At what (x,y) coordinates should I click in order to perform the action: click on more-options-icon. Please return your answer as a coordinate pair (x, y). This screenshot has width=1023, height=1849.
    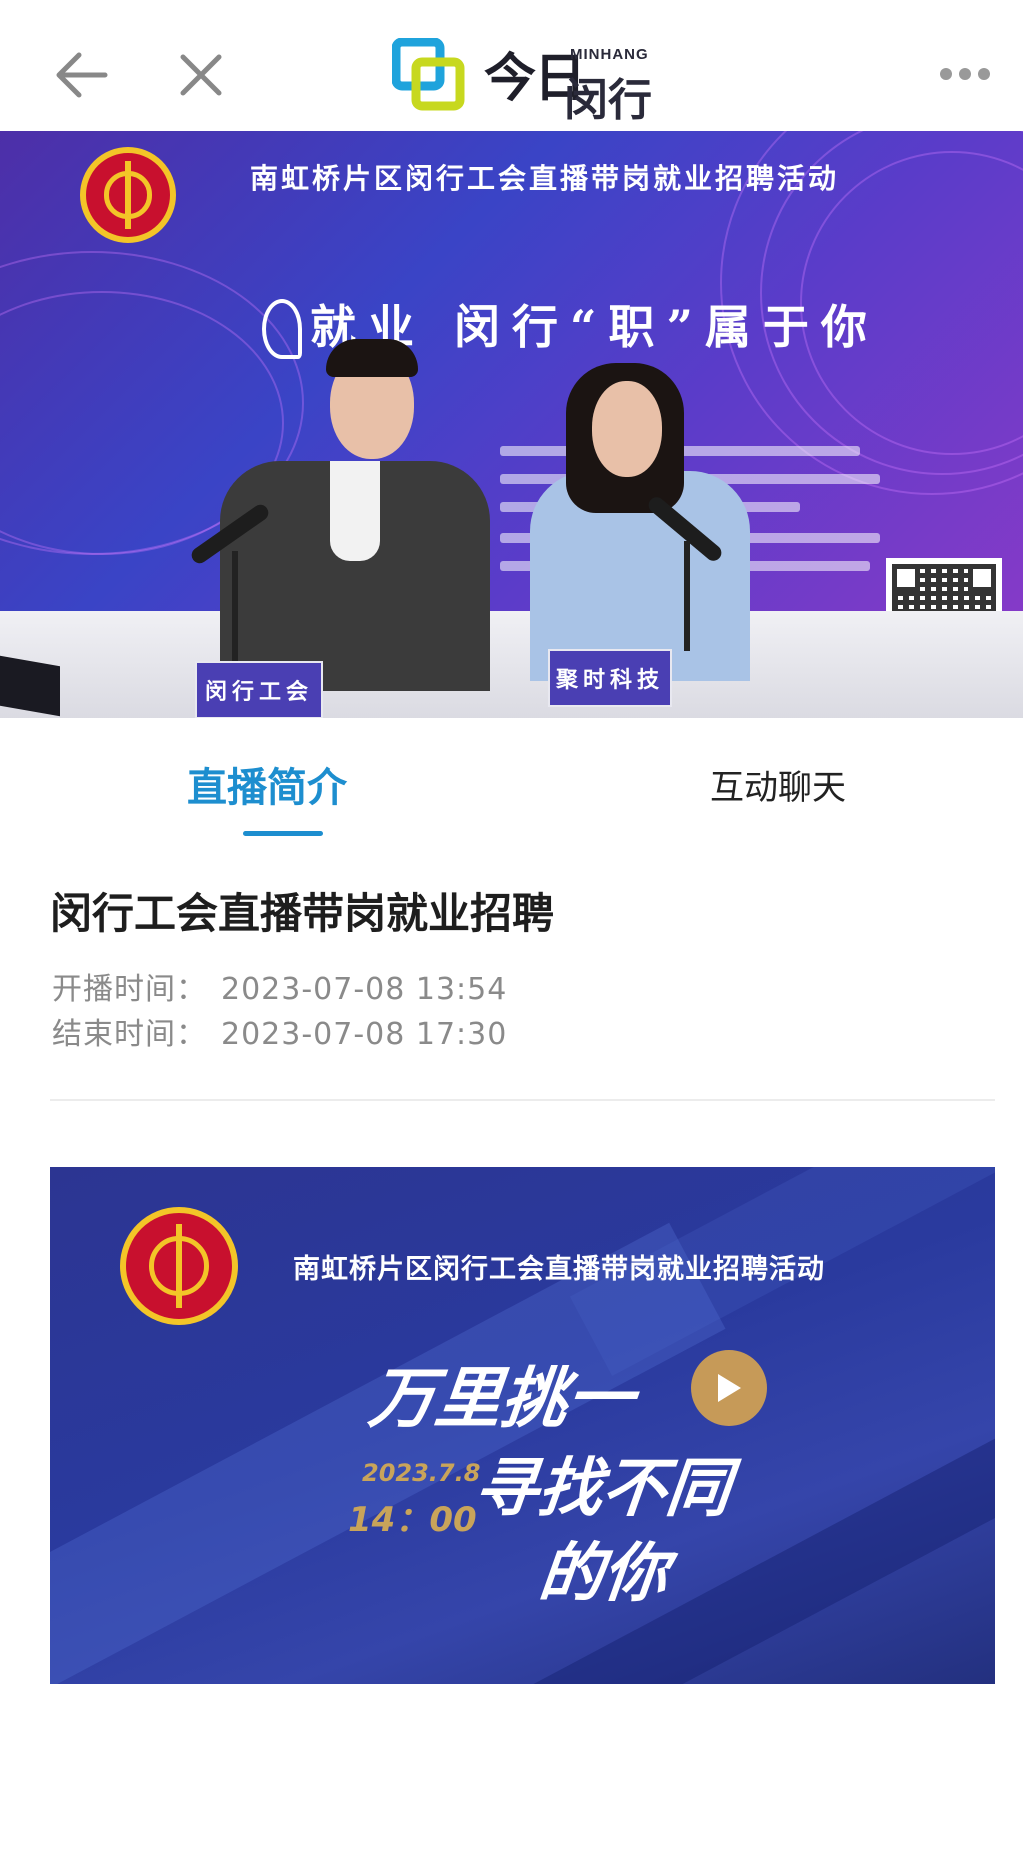
    Looking at the image, I should click on (965, 74).